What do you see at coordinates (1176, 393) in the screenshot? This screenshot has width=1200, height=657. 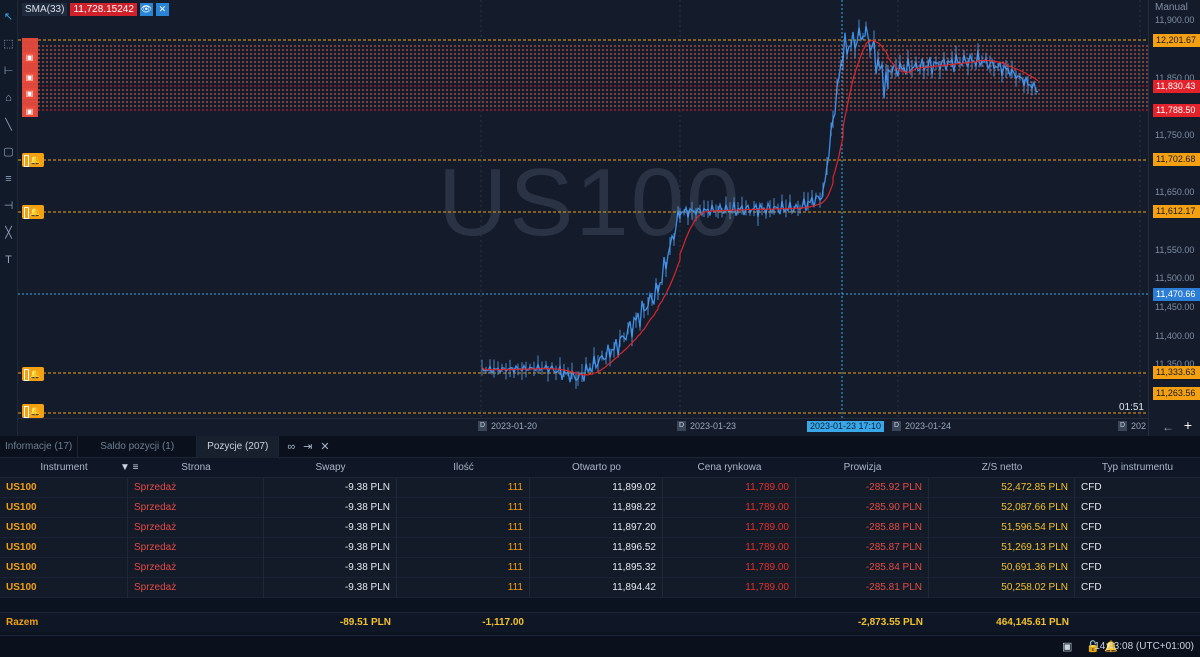 I see `price-tag-alert: 11,263.56` at bounding box center [1176, 393].